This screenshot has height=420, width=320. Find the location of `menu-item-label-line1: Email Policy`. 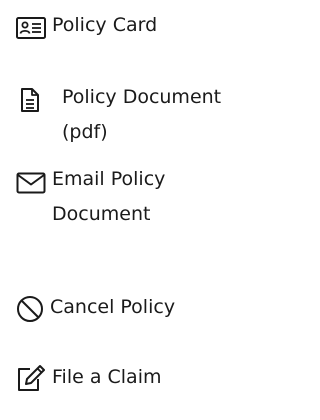

menu-item-label-line1: Email Policy is located at coordinates (109, 179).